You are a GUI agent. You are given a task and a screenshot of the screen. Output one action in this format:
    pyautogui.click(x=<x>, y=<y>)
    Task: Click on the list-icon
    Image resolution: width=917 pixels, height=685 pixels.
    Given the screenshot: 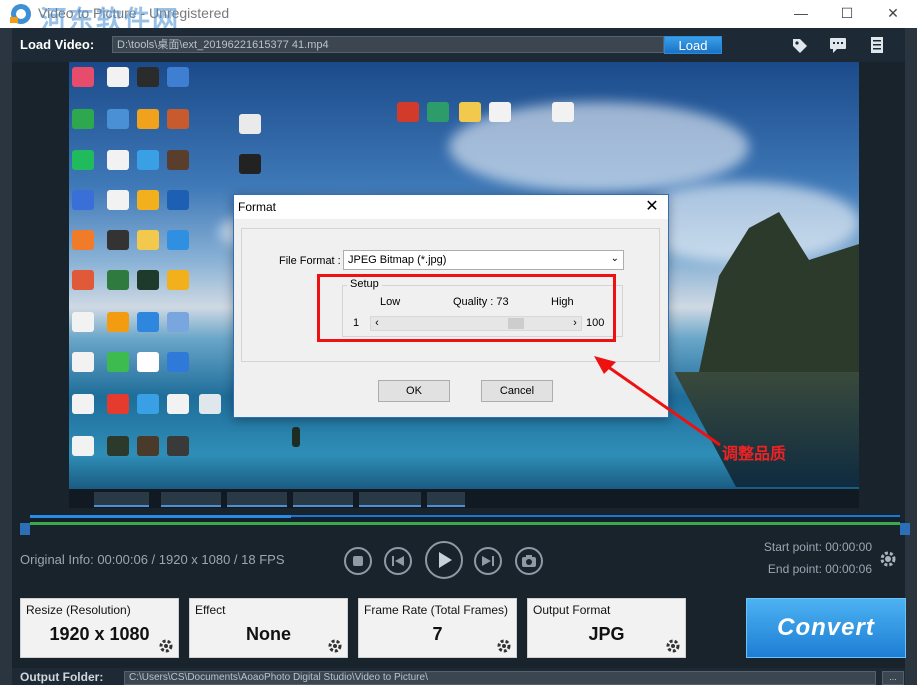 What is the action you would take?
    pyautogui.click(x=877, y=45)
    